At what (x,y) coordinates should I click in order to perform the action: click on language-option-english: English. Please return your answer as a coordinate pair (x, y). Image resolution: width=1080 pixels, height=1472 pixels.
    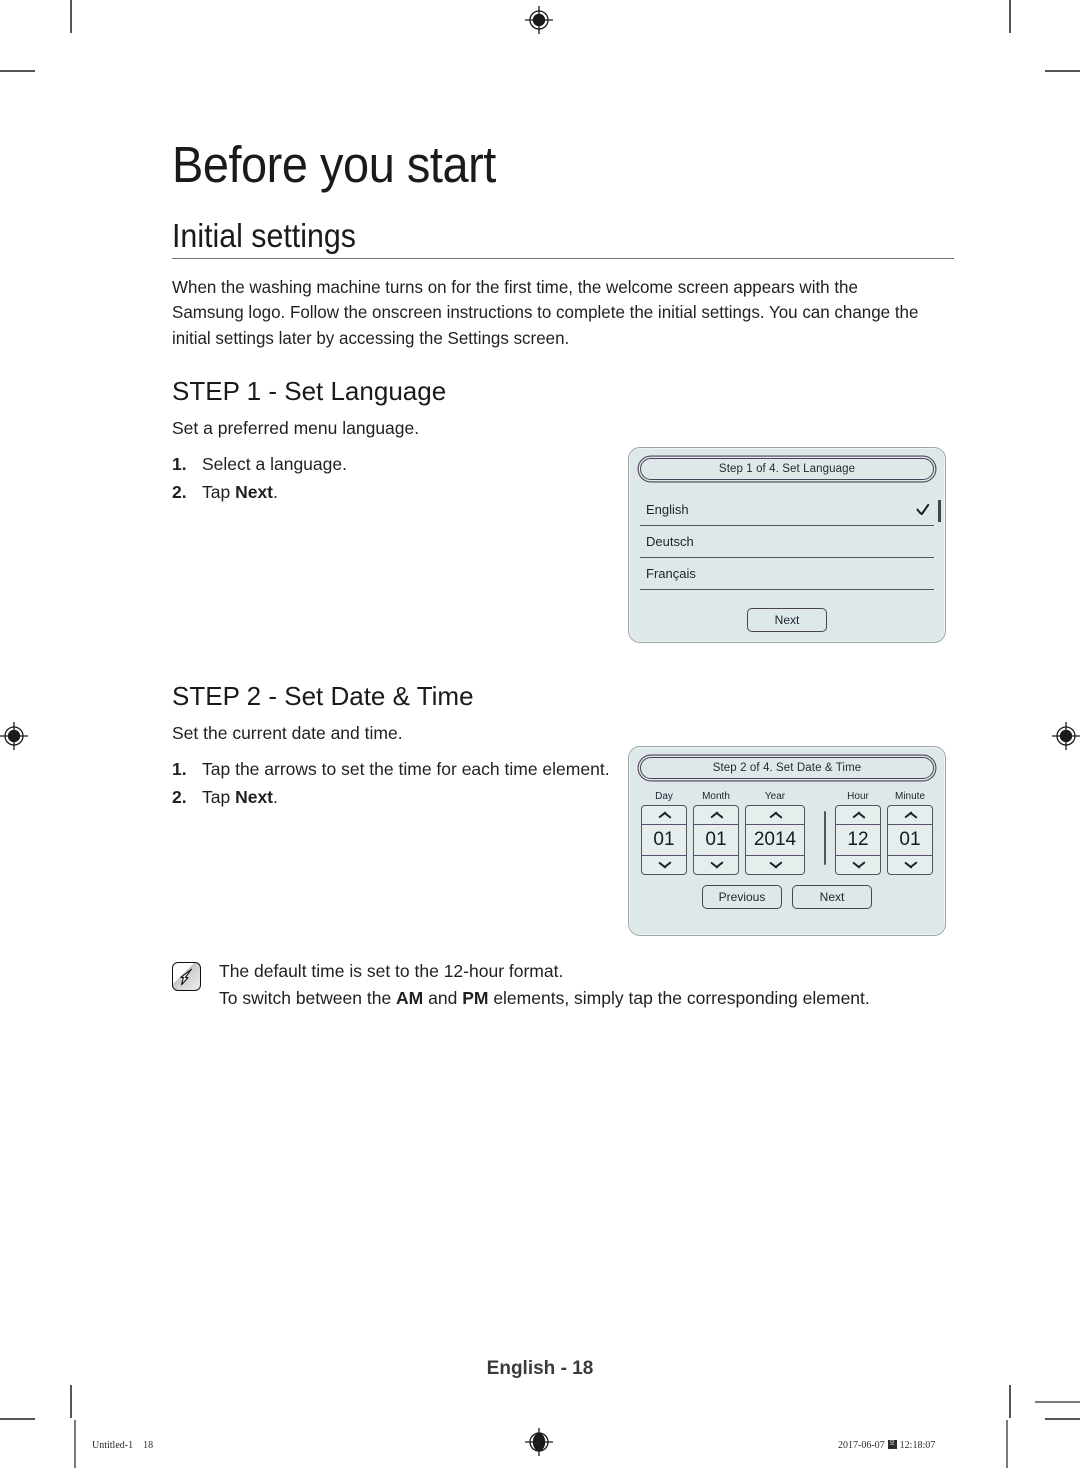
    Looking at the image, I should click on (787, 510).